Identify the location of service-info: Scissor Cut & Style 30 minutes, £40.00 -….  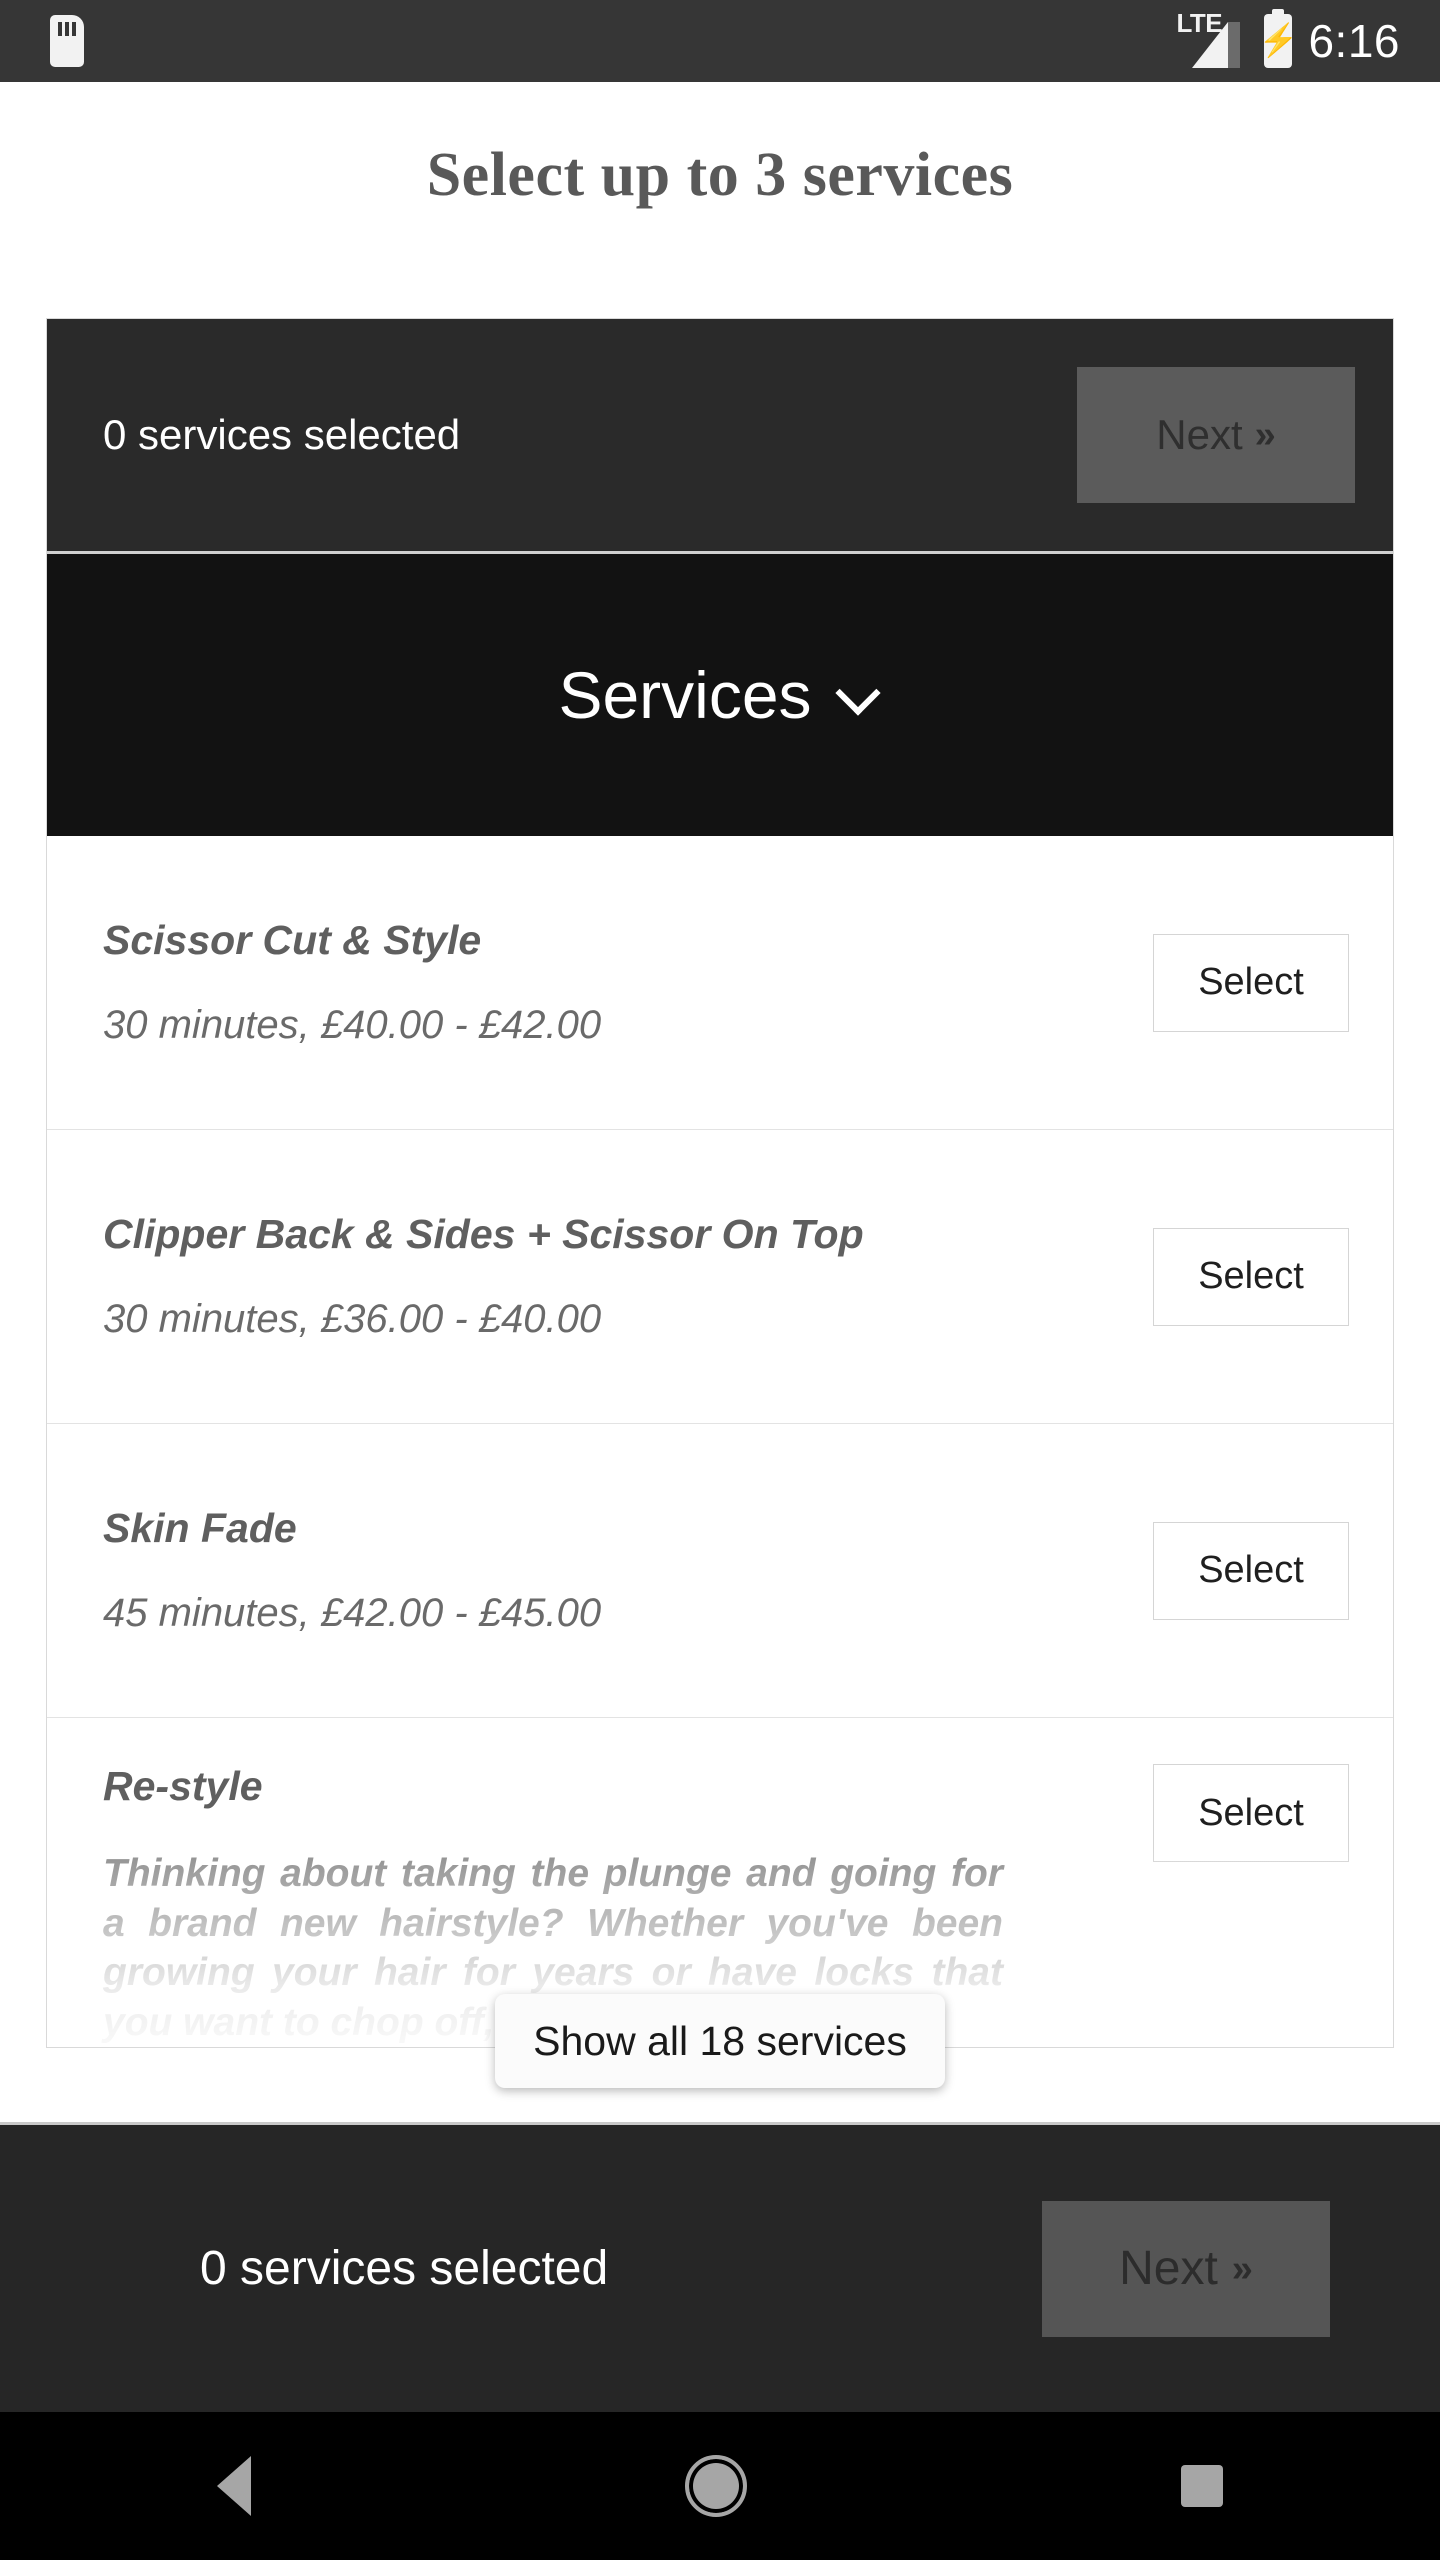
(628, 982).